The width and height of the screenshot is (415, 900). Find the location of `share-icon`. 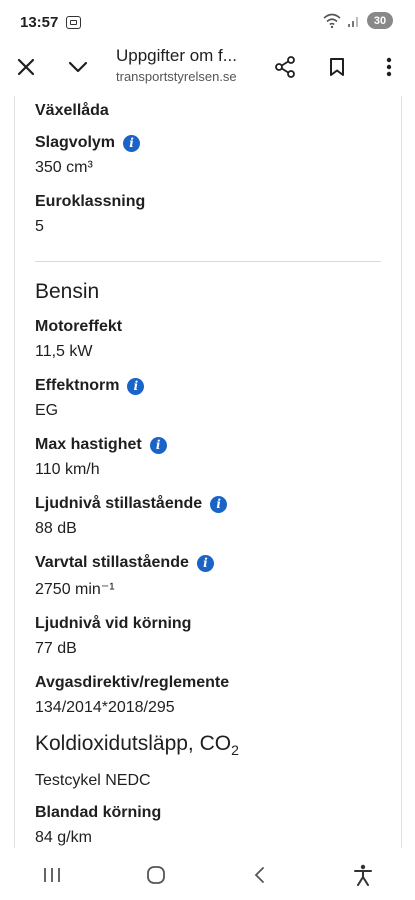

share-icon is located at coordinates (285, 67).